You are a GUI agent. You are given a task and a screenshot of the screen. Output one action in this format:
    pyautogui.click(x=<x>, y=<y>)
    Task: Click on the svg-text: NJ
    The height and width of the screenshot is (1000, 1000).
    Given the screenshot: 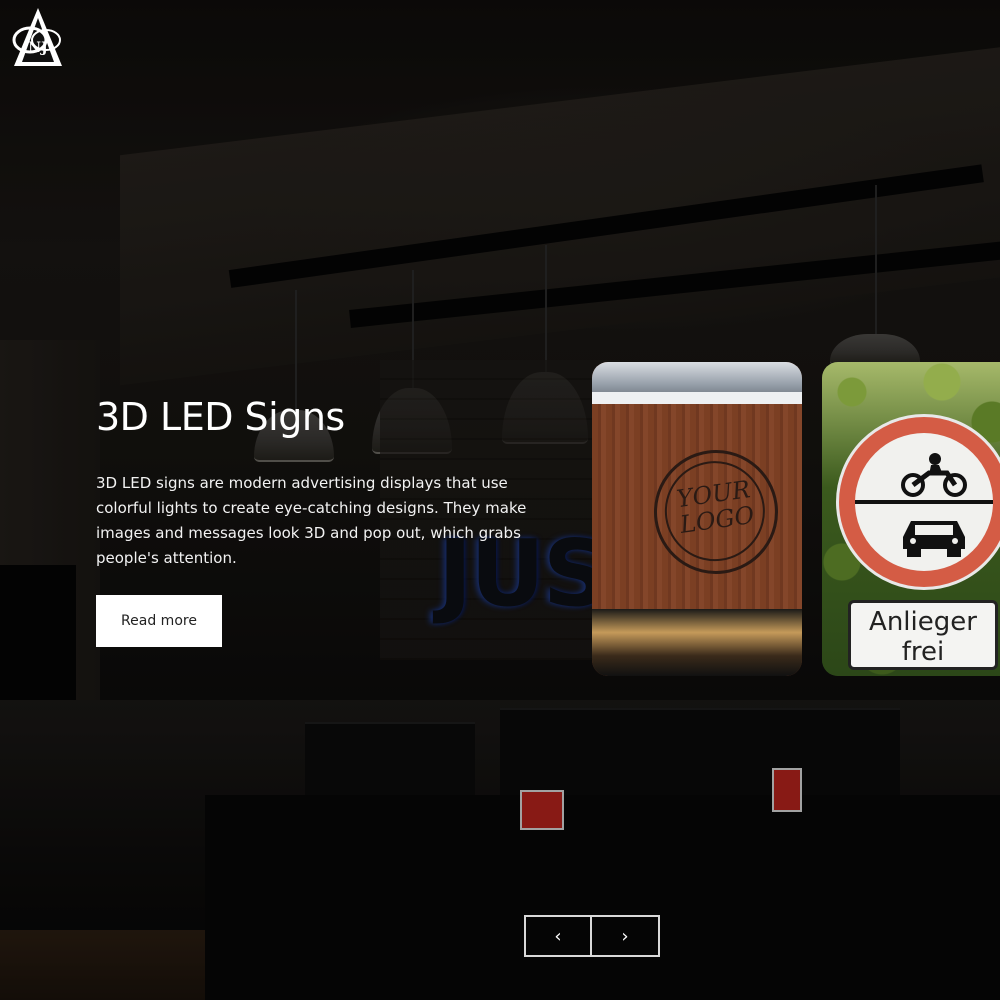 What is the action you would take?
    pyautogui.click(x=38, y=48)
    